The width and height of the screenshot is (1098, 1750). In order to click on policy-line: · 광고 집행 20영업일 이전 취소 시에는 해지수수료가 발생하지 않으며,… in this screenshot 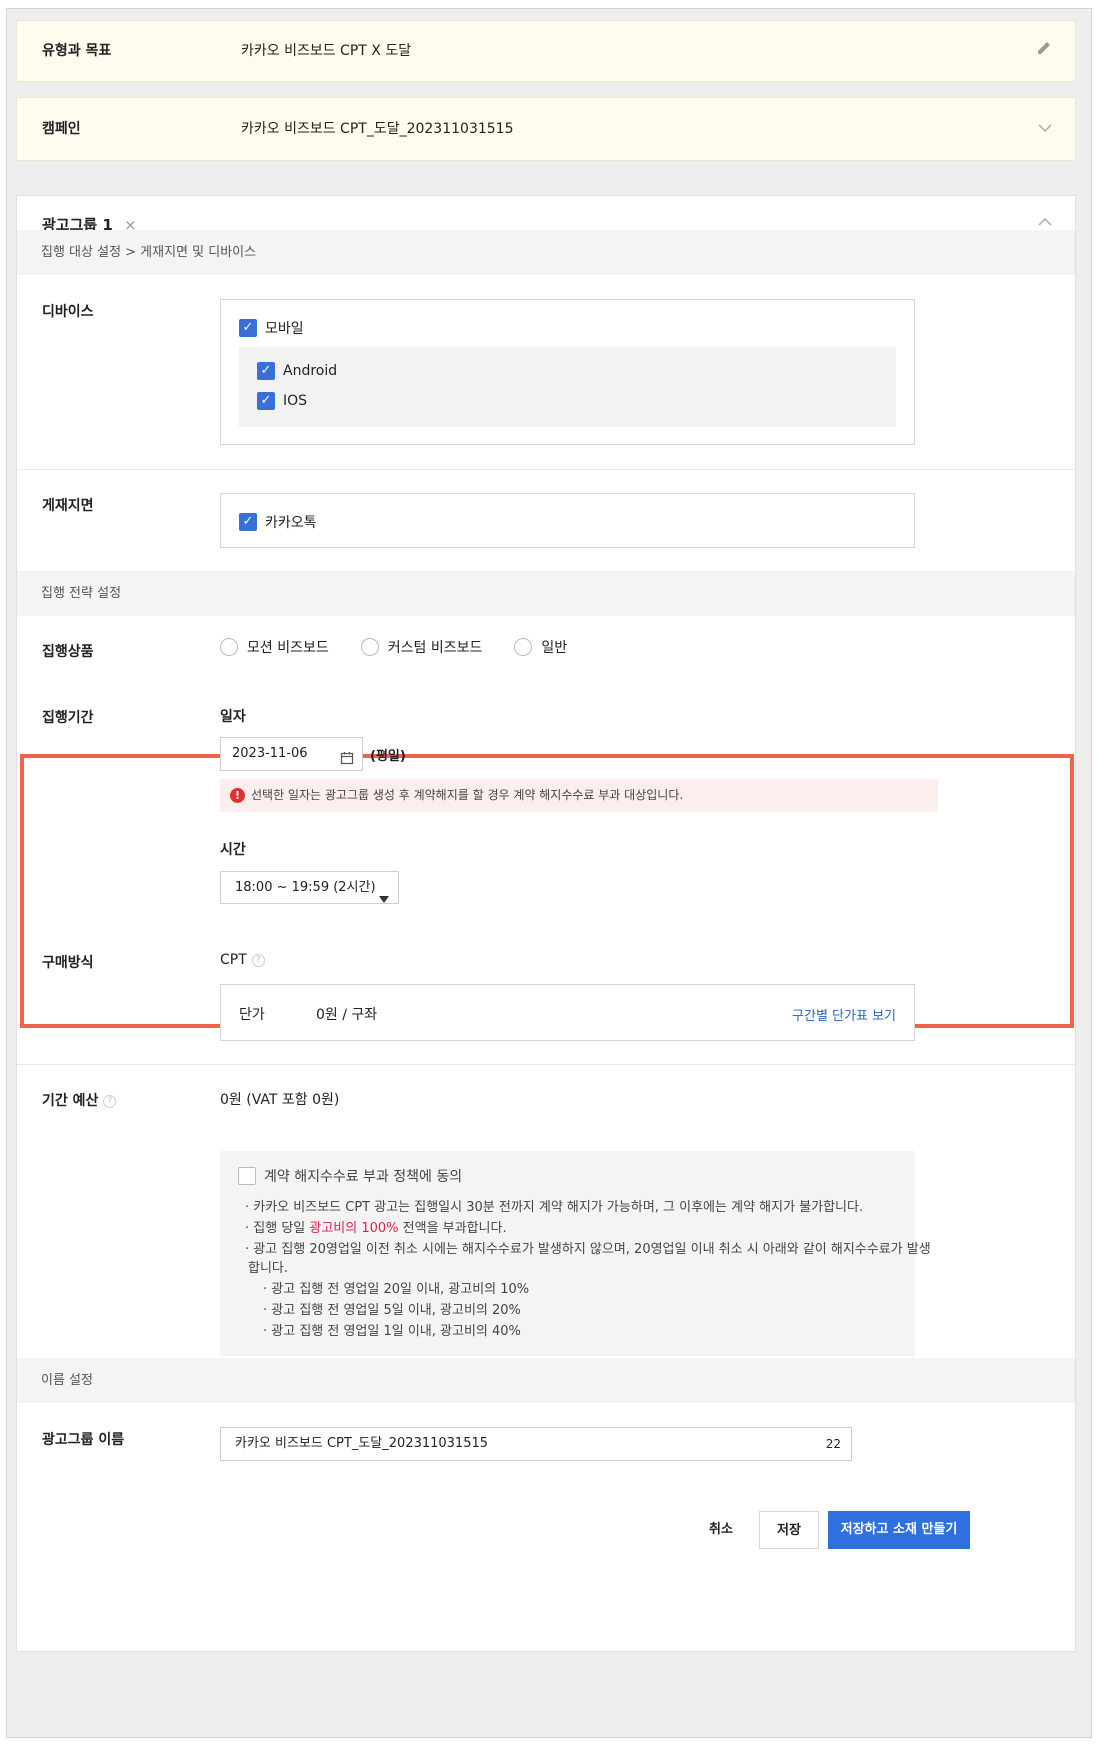, I will do `click(588, 1249)`.